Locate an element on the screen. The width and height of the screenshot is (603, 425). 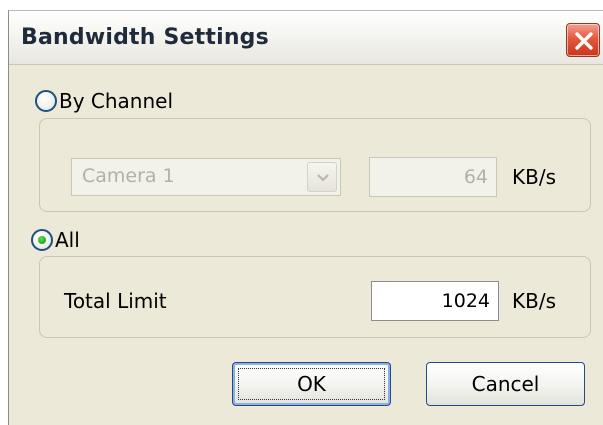
all-label: All is located at coordinates (67, 240).